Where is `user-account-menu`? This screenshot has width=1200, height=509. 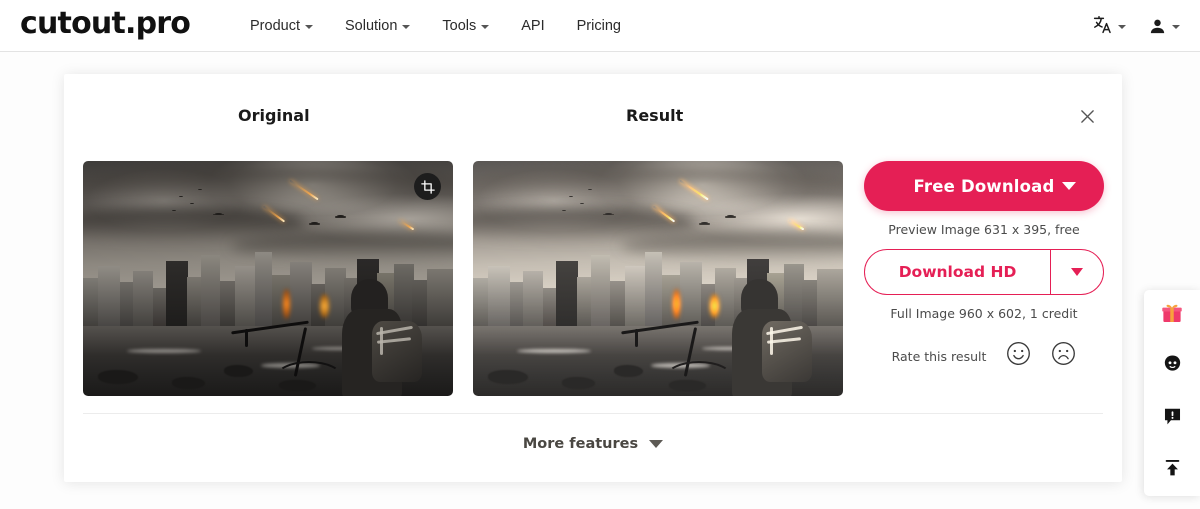 user-account-menu is located at coordinates (1164, 26).